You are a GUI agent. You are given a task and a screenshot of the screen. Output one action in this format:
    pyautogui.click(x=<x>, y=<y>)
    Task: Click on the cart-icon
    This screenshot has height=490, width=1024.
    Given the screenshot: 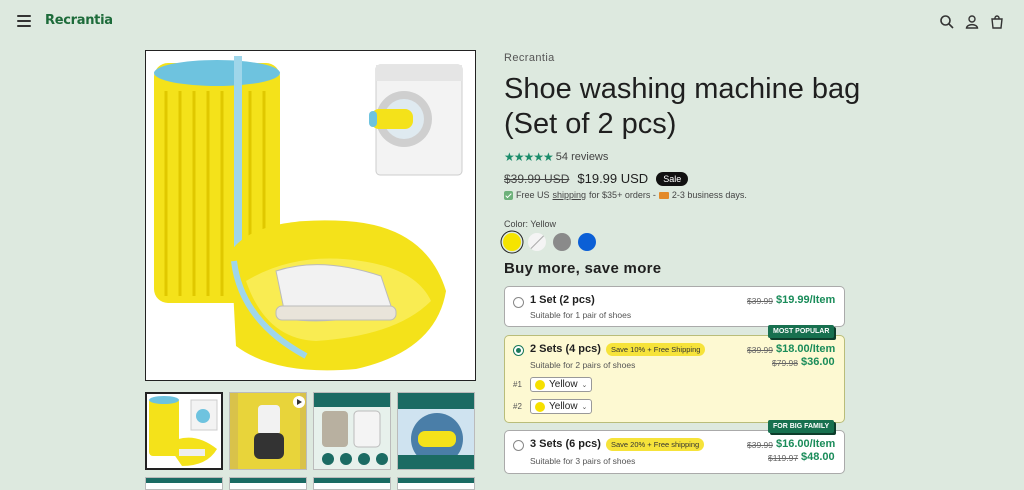 What is the action you would take?
    pyautogui.click(x=997, y=22)
    